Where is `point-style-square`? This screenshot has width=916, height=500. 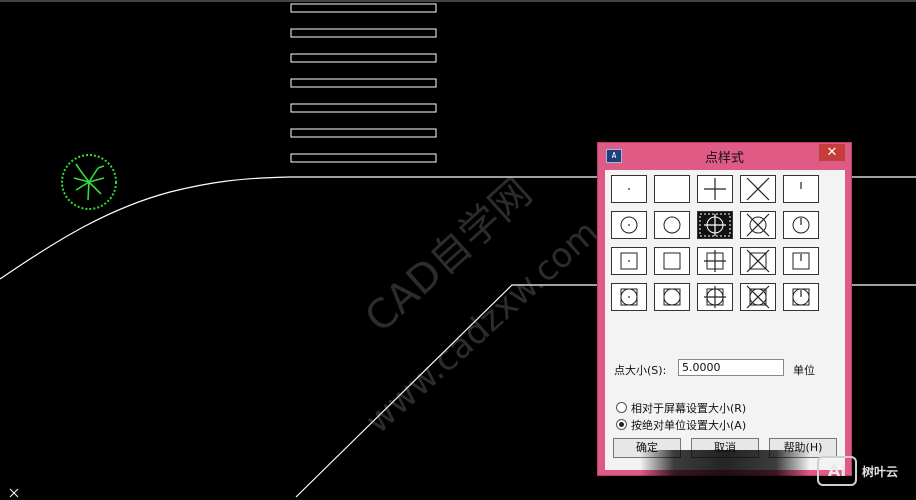 point-style-square is located at coordinates (672, 261).